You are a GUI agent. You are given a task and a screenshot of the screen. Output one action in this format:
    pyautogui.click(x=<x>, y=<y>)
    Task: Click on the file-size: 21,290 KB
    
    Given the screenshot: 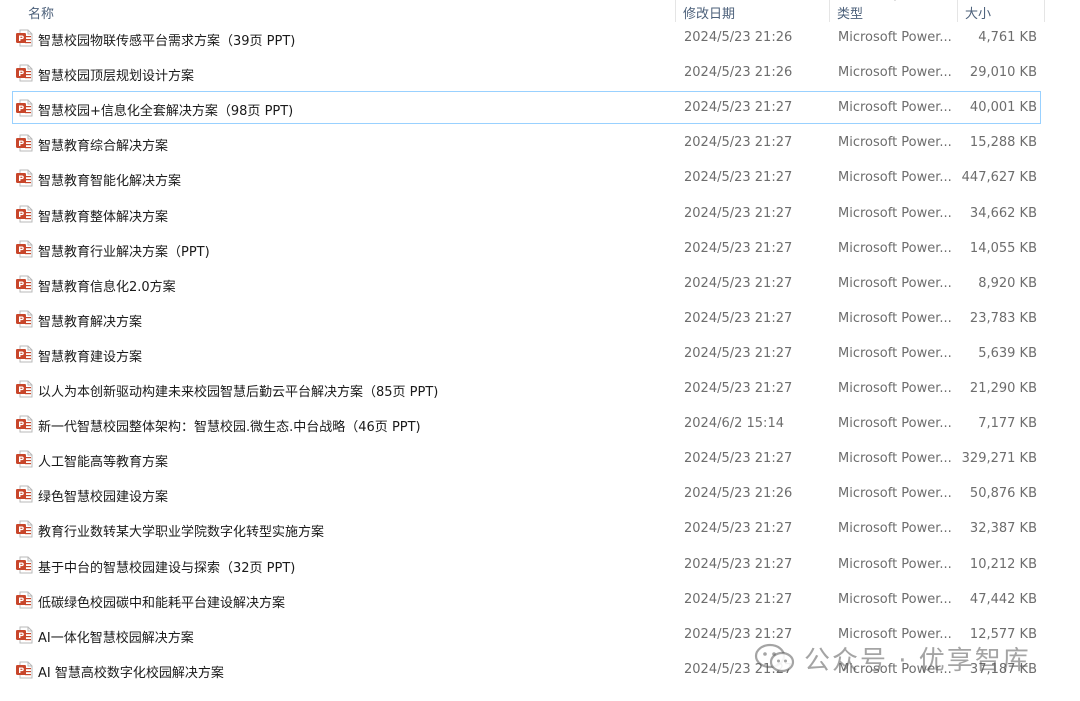 What is the action you would take?
    pyautogui.click(x=1003, y=388)
    